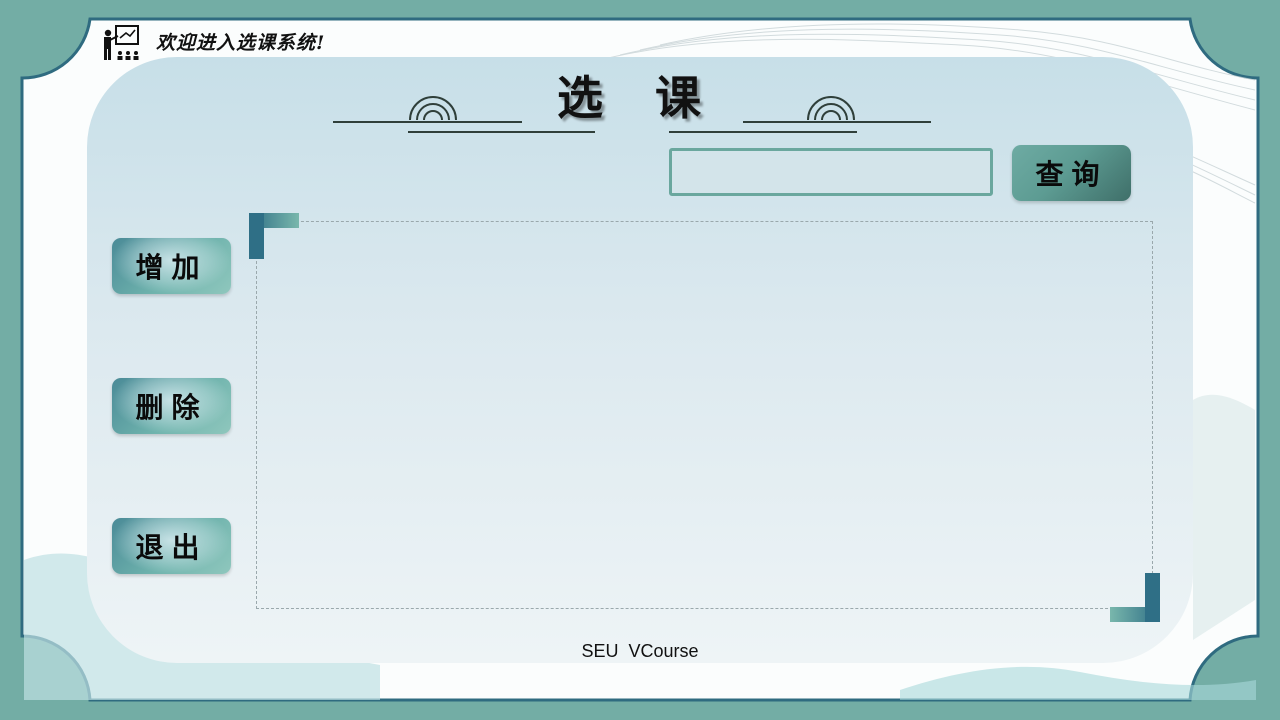  Describe the element at coordinates (1135, 597) in the screenshot. I see `corner-decoration-bottom-right` at that location.